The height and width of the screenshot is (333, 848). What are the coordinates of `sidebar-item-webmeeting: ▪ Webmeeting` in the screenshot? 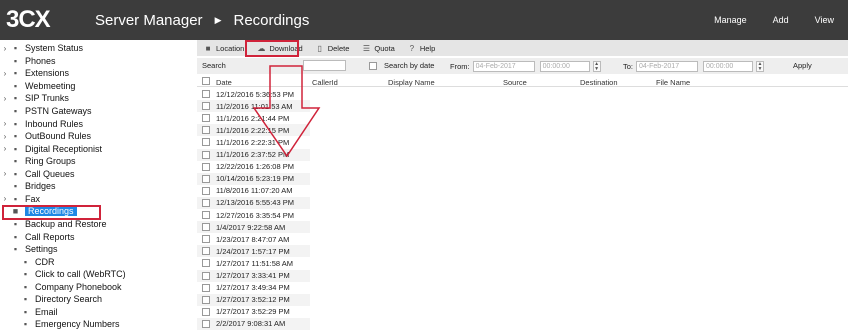 It's located at (37, 86).